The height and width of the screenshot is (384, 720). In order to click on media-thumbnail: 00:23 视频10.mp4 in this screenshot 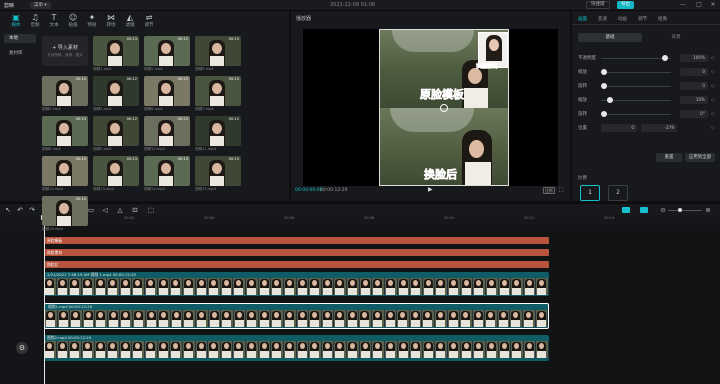, I will do `click(167, 135)`.